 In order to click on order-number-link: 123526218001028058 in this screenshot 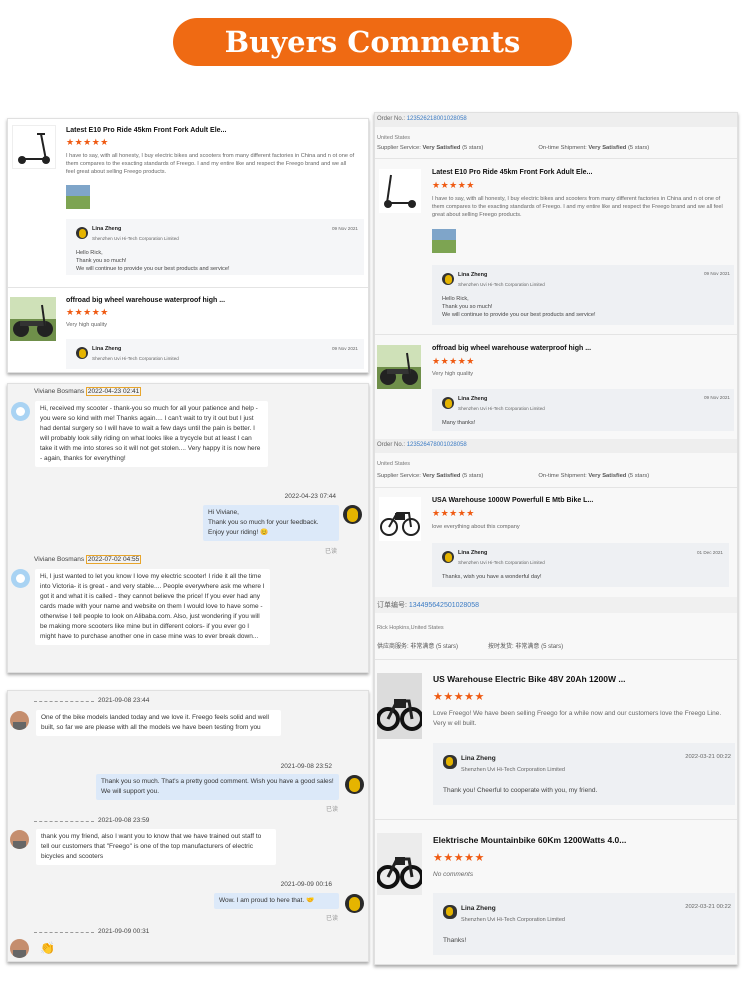, I will do `click(437, 119)`.